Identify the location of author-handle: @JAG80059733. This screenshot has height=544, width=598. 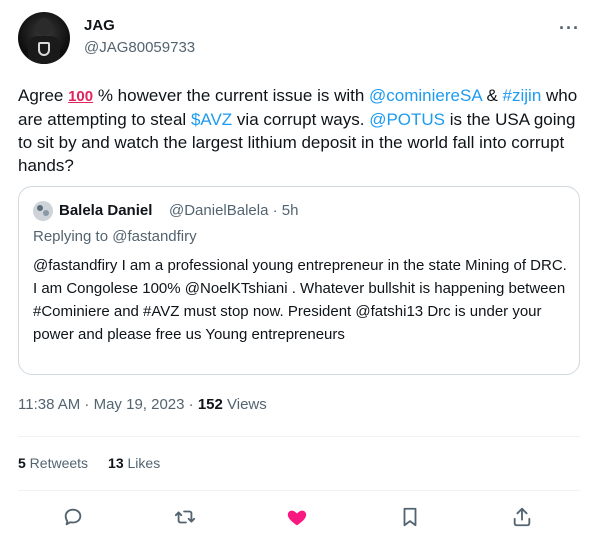
(139, 47).